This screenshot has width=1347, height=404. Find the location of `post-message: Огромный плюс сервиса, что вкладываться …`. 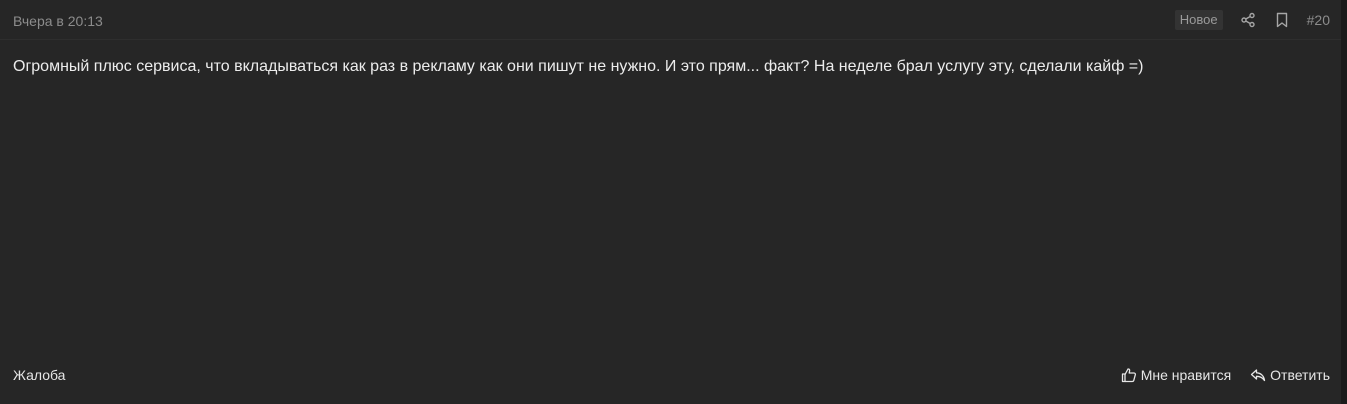

post-message: Огромный плюс сервиса, что вкладываться … is located at coordinates (578, 66).